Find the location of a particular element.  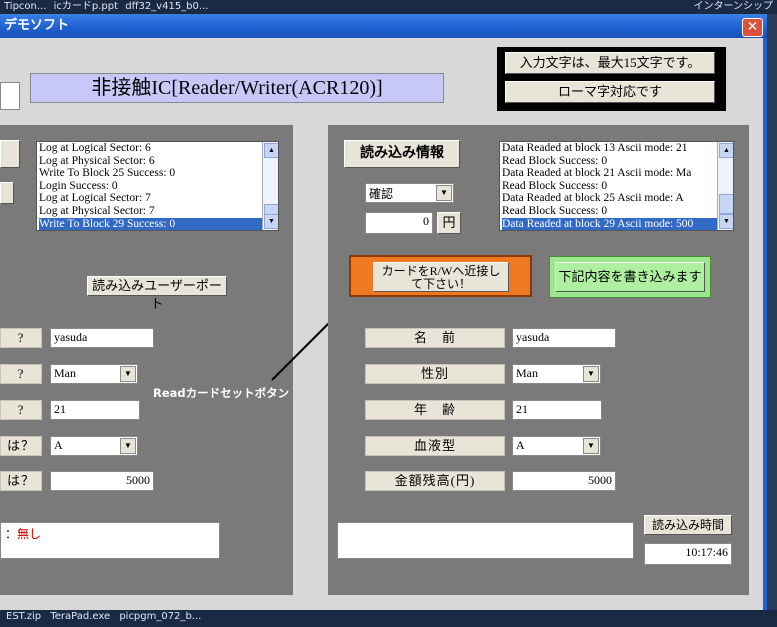

scroll-thumb is located at coordinates (726, 204).